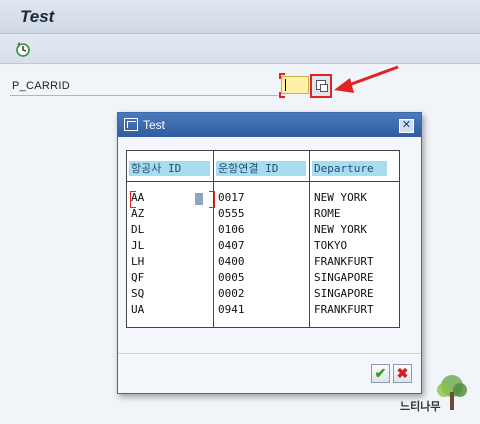  I want to click on connection-id-cell: 0400, so click(231, 261).